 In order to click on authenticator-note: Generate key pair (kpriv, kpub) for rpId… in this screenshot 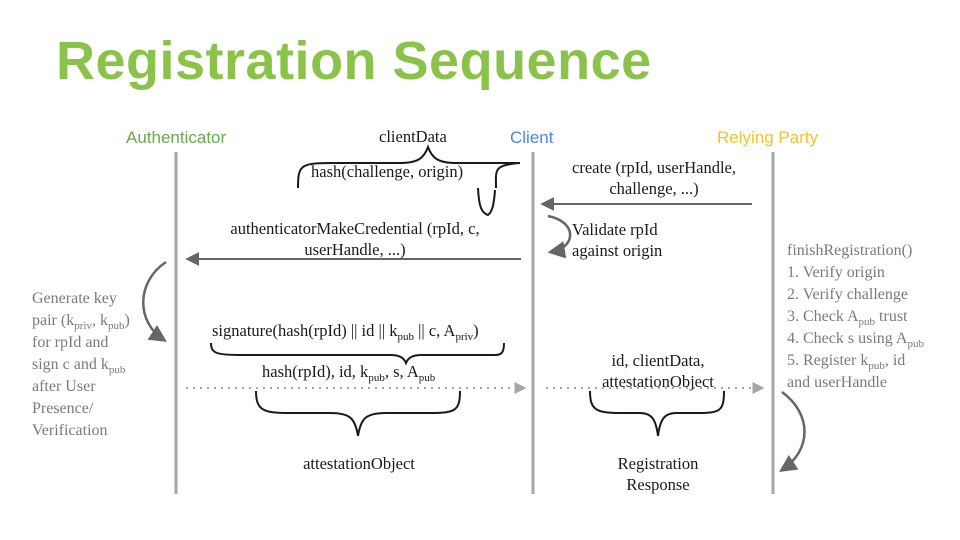, I will do `click(81, 364)`.